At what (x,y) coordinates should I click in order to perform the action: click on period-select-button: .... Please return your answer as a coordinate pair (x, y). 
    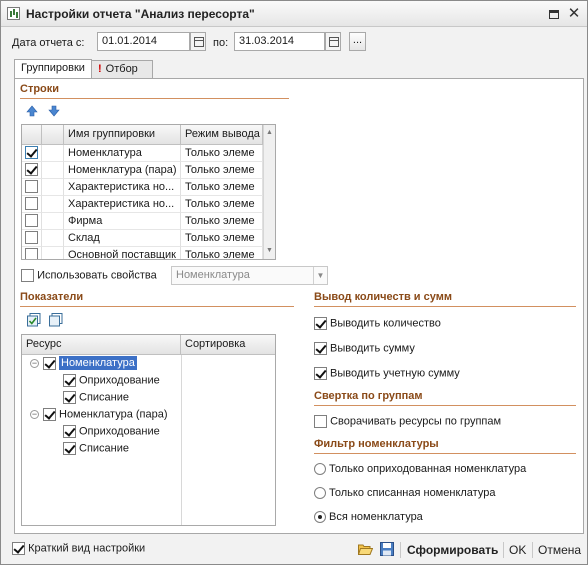
    Looking at the image, I should click on (357, 41).